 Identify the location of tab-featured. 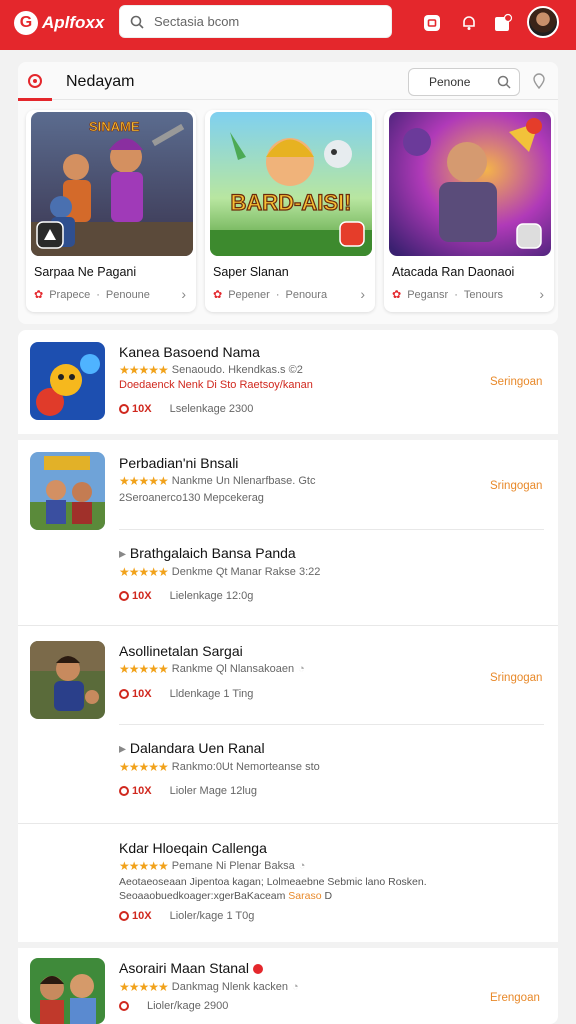
(35, 81).